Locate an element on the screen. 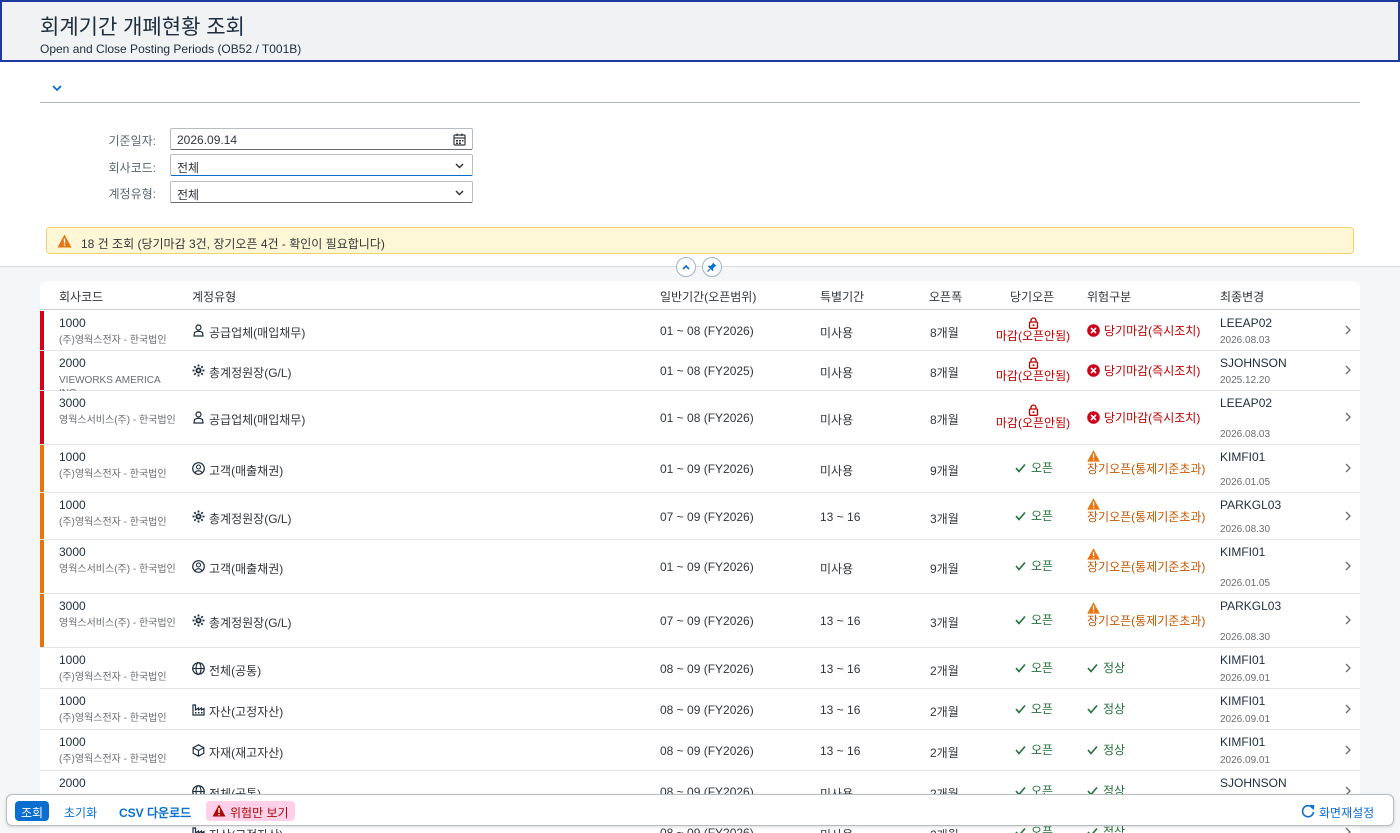 This screenshot has width=1400, height=833. col-account-type: 계정유형 is located at coordinates (214, 296).